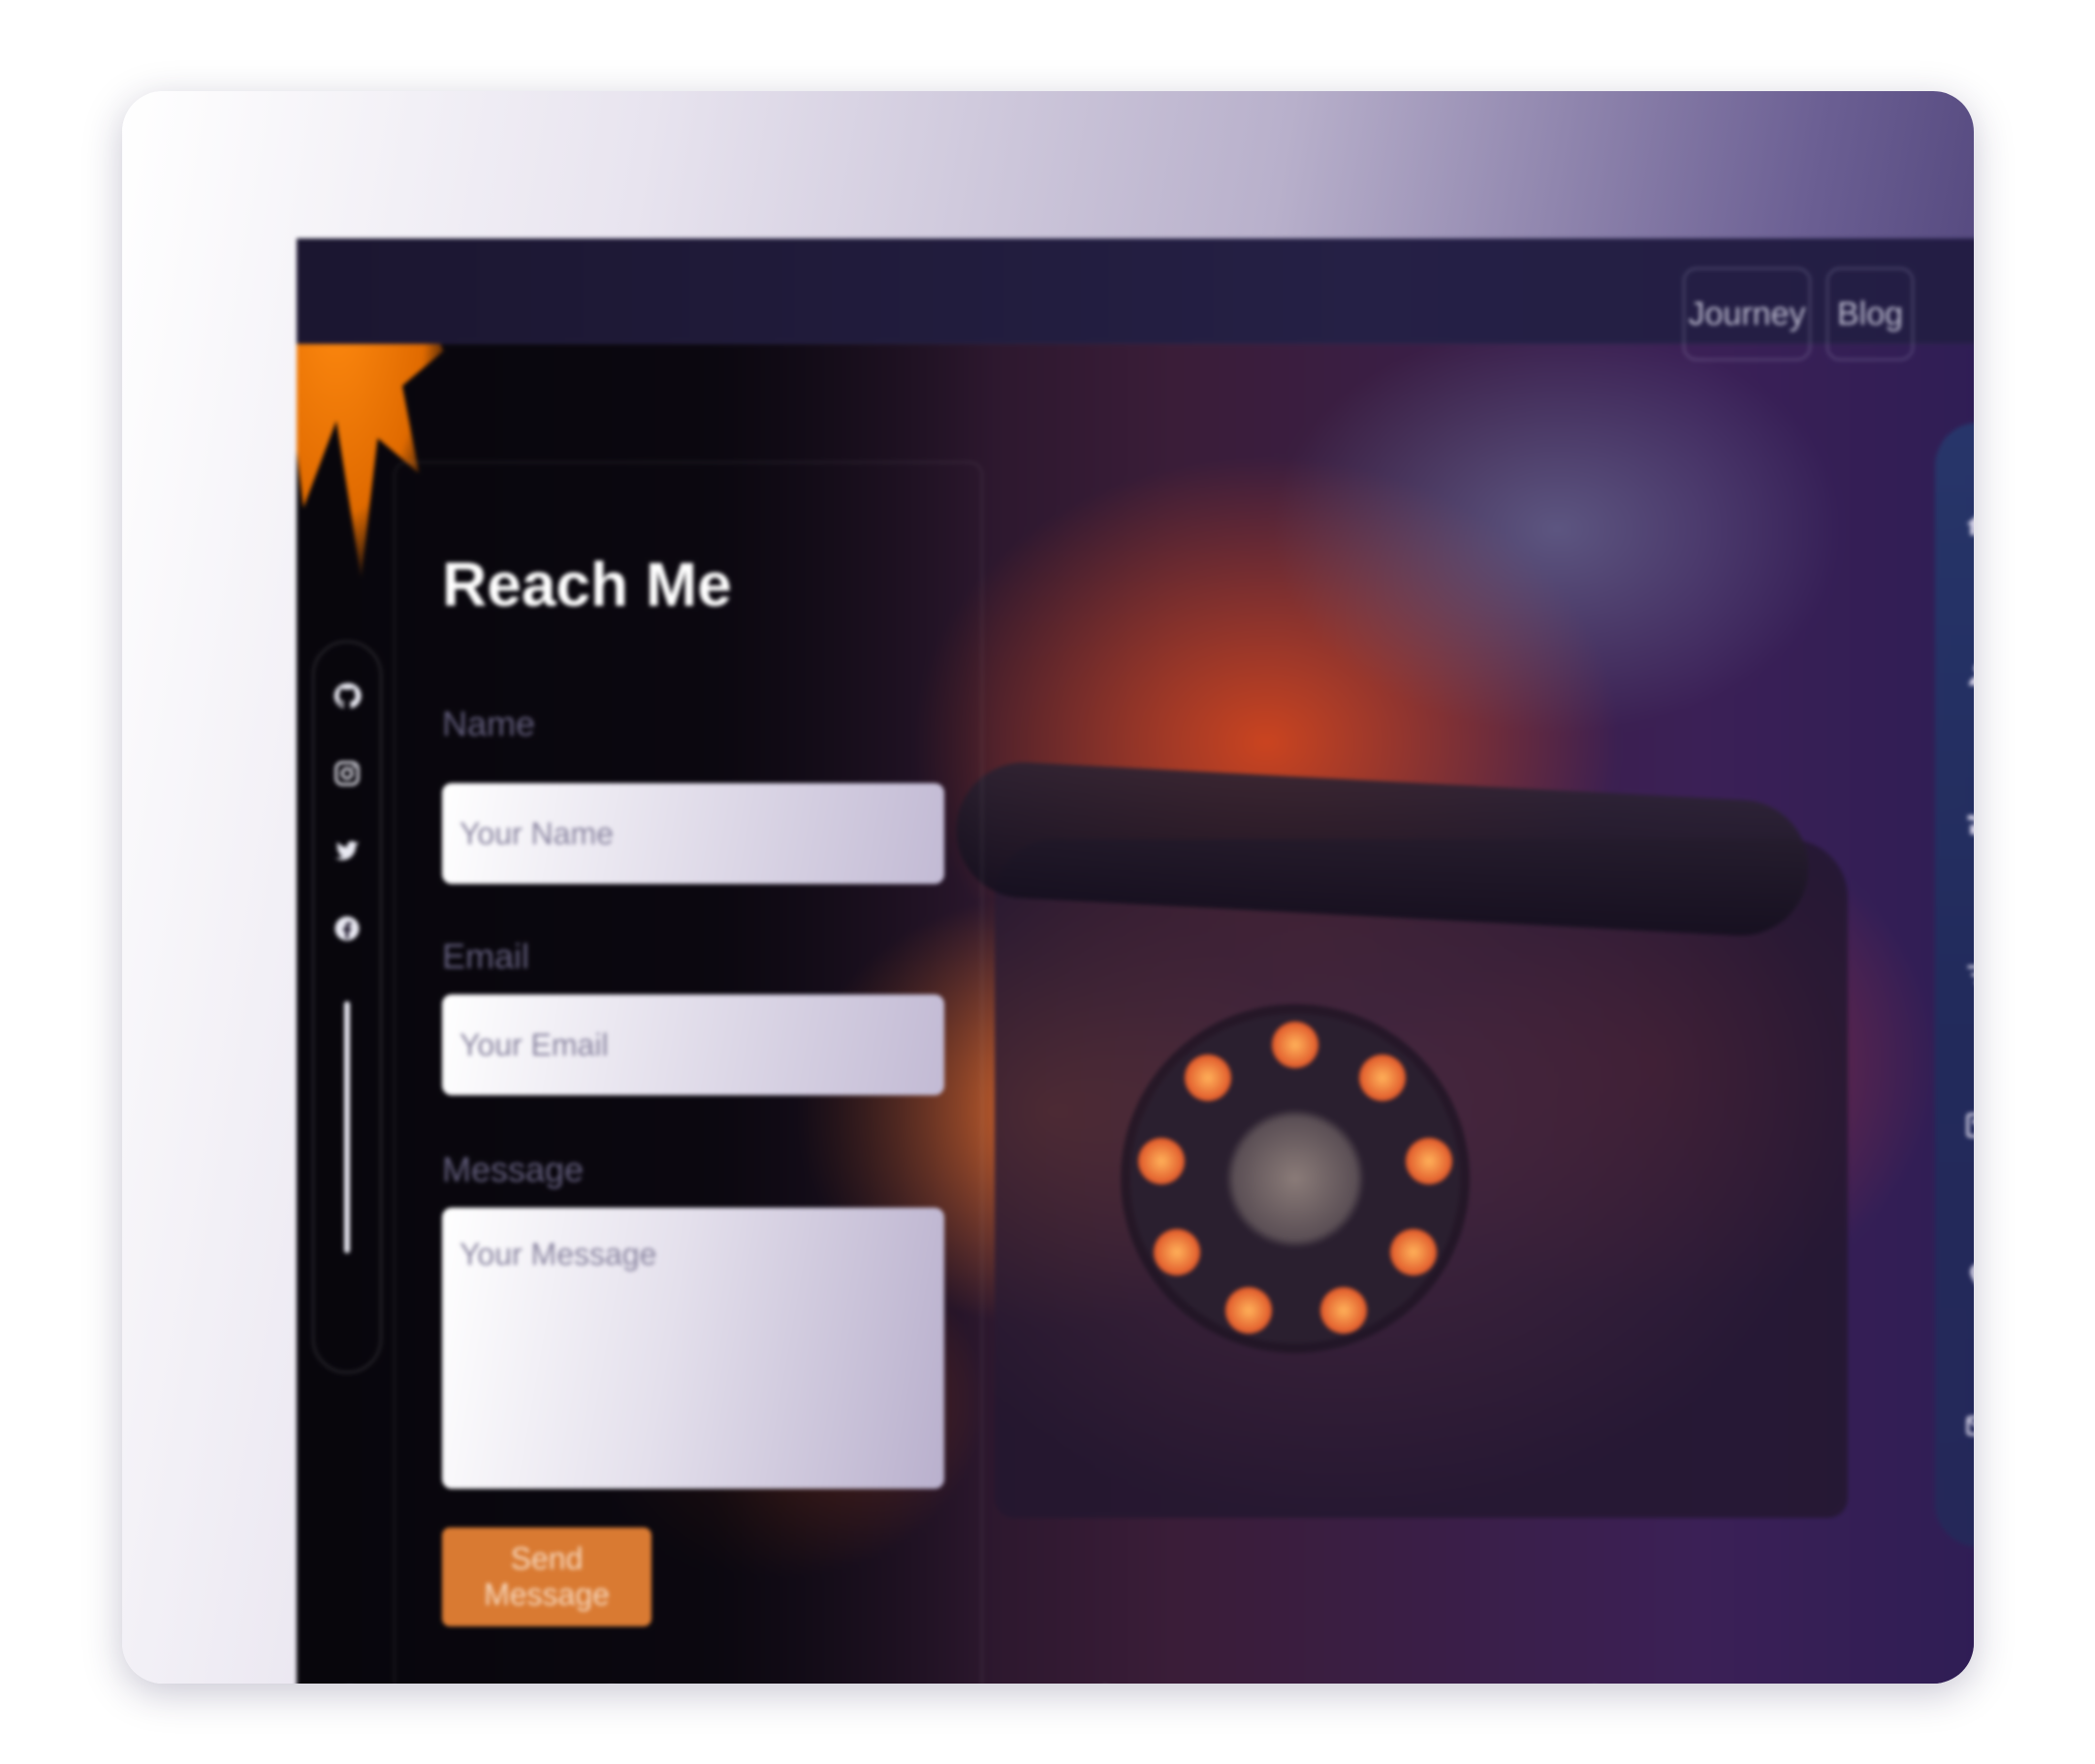 This screenshot has height=1764, width=2095. What do you see at coordinates (1136, 300) in the screenshot?
I see `top-navbar: Journey Blog` at bounding box center [1136, 300].